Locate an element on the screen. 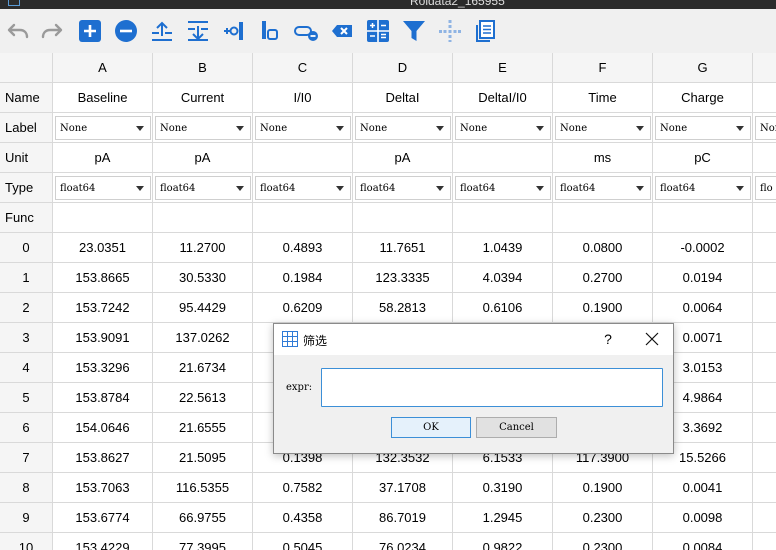 Image resolution: width=776 pixels, height=550 pixels. name-cell: Time is located at coordinates (603, 98).